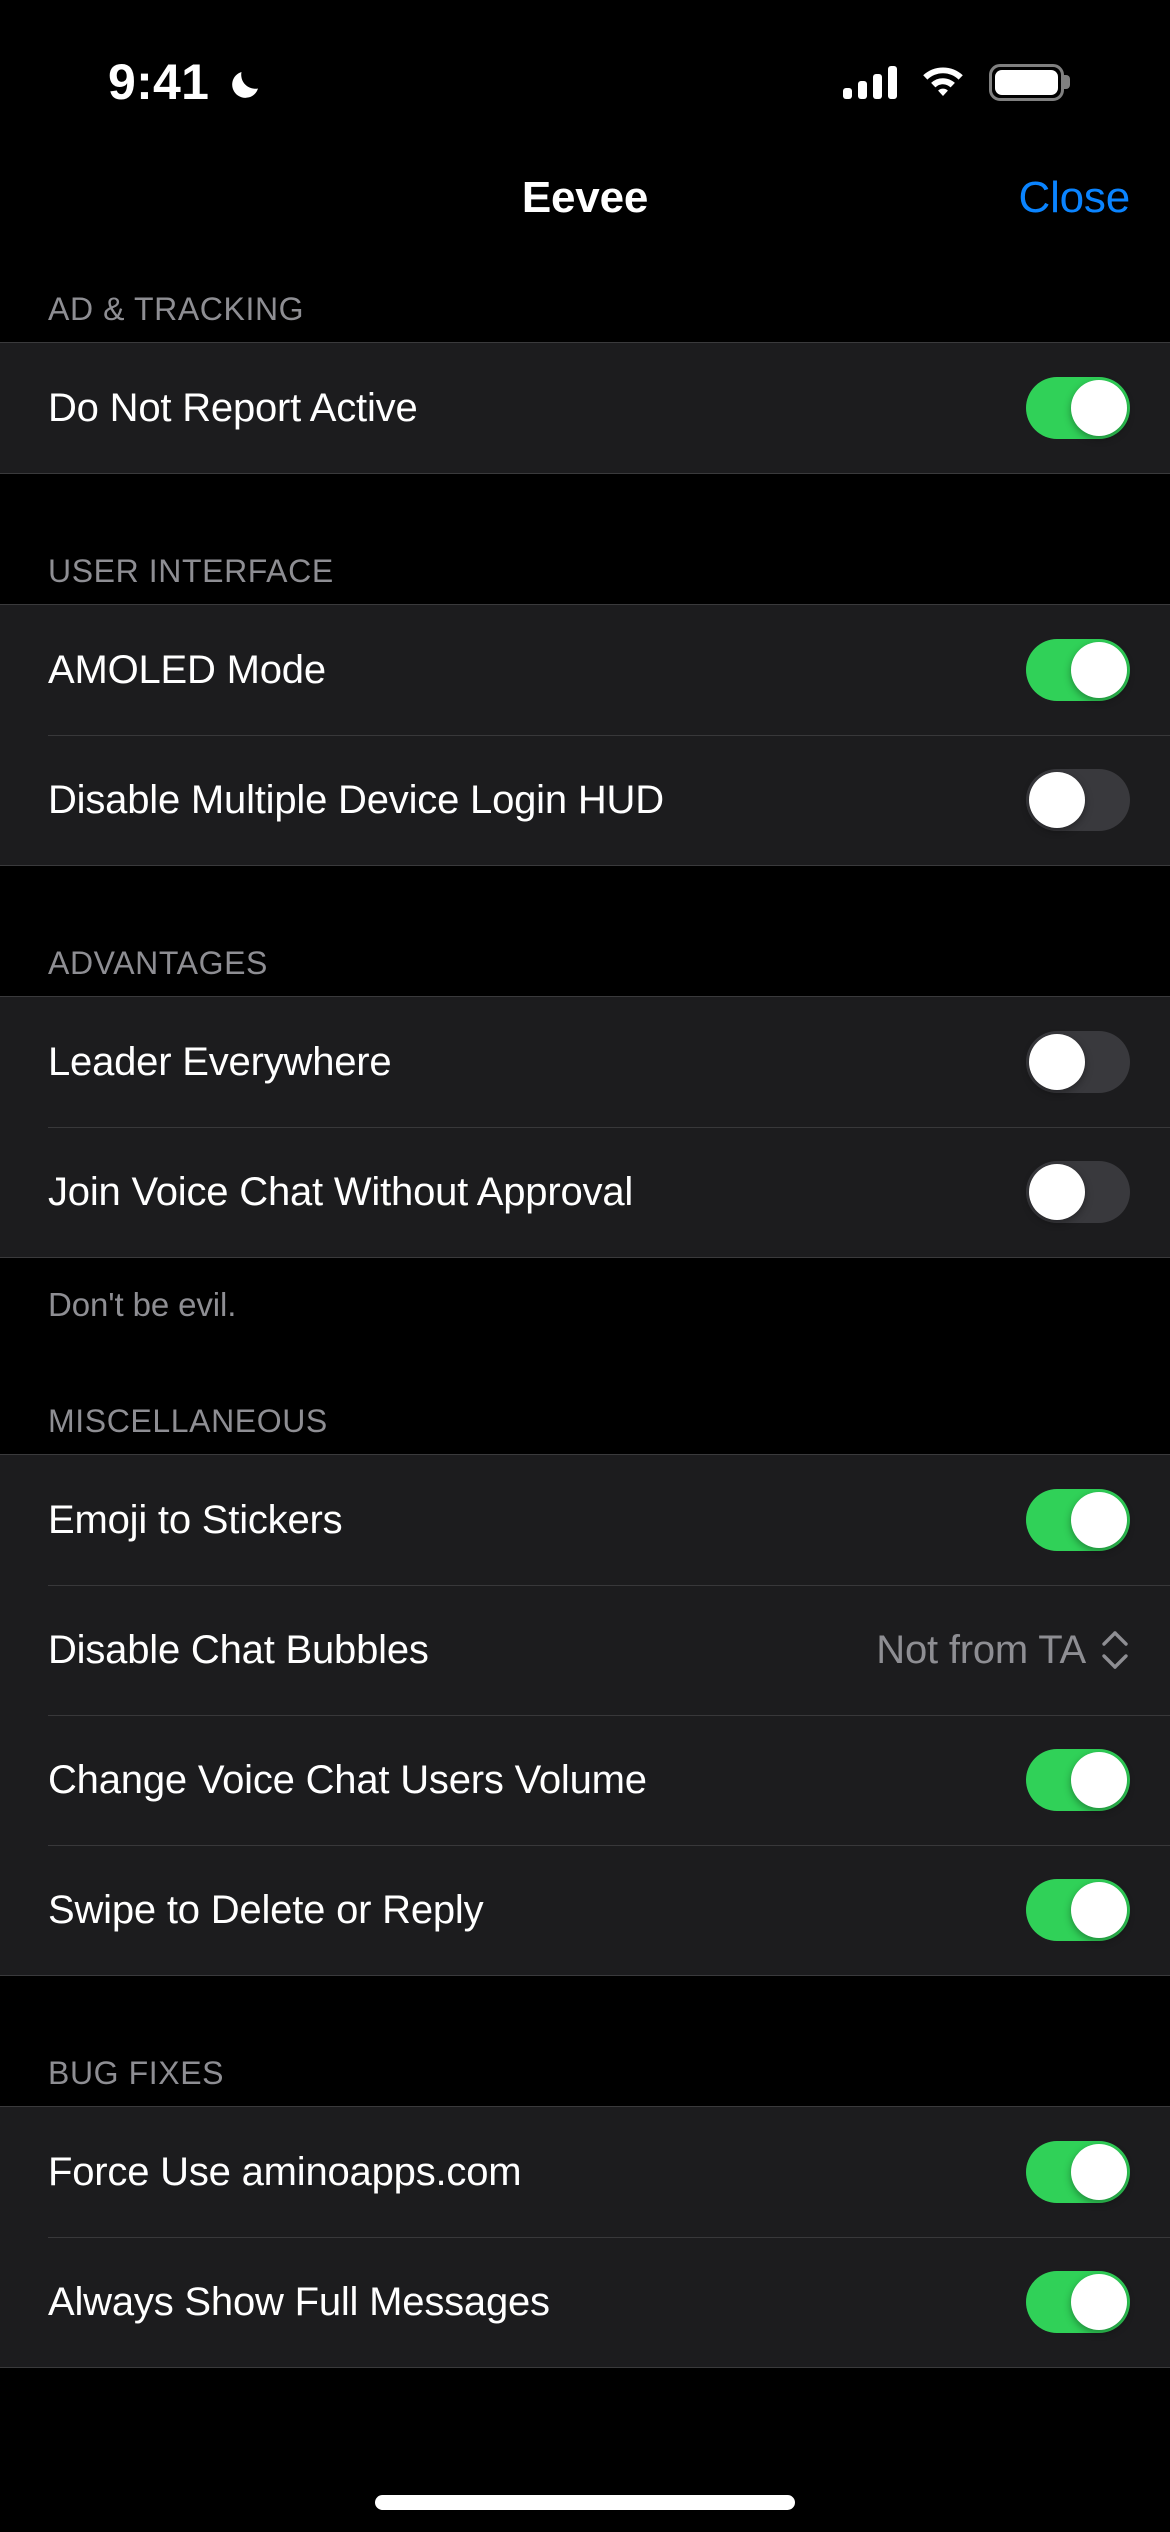 The height and width of the screenshot is (2532, 1170). I want to click on toggle-disable-multiple-device-login-hud, so click(1078, 800).